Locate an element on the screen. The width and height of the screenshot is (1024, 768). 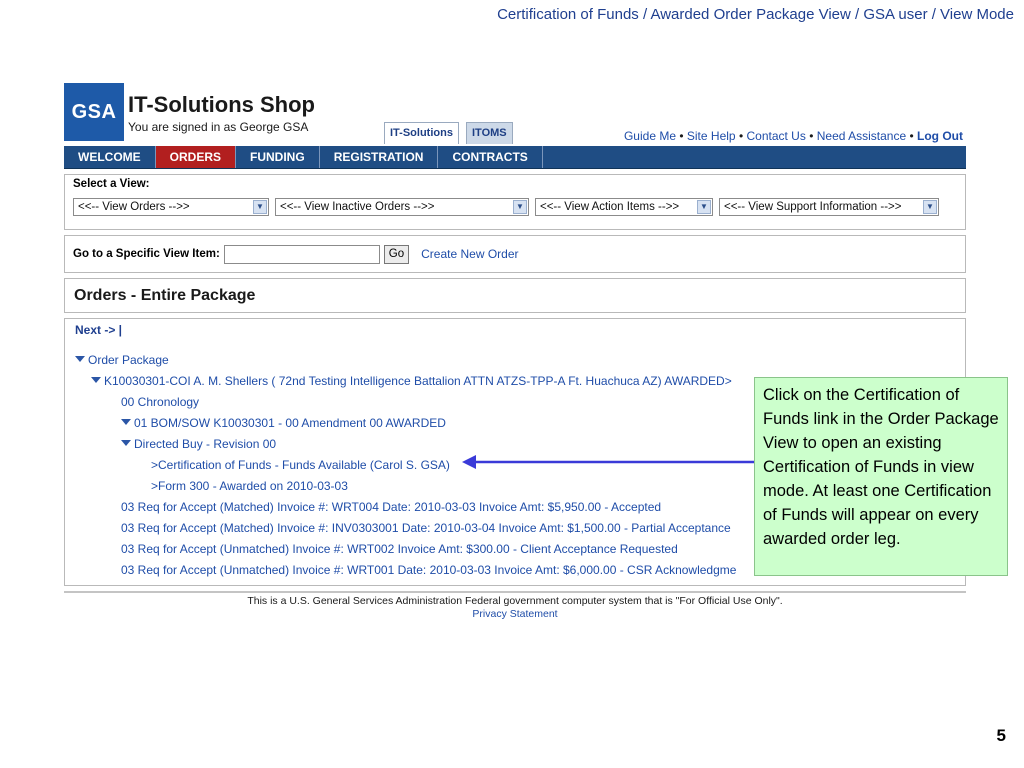
arrow-head is located at coordinates (469, 462).